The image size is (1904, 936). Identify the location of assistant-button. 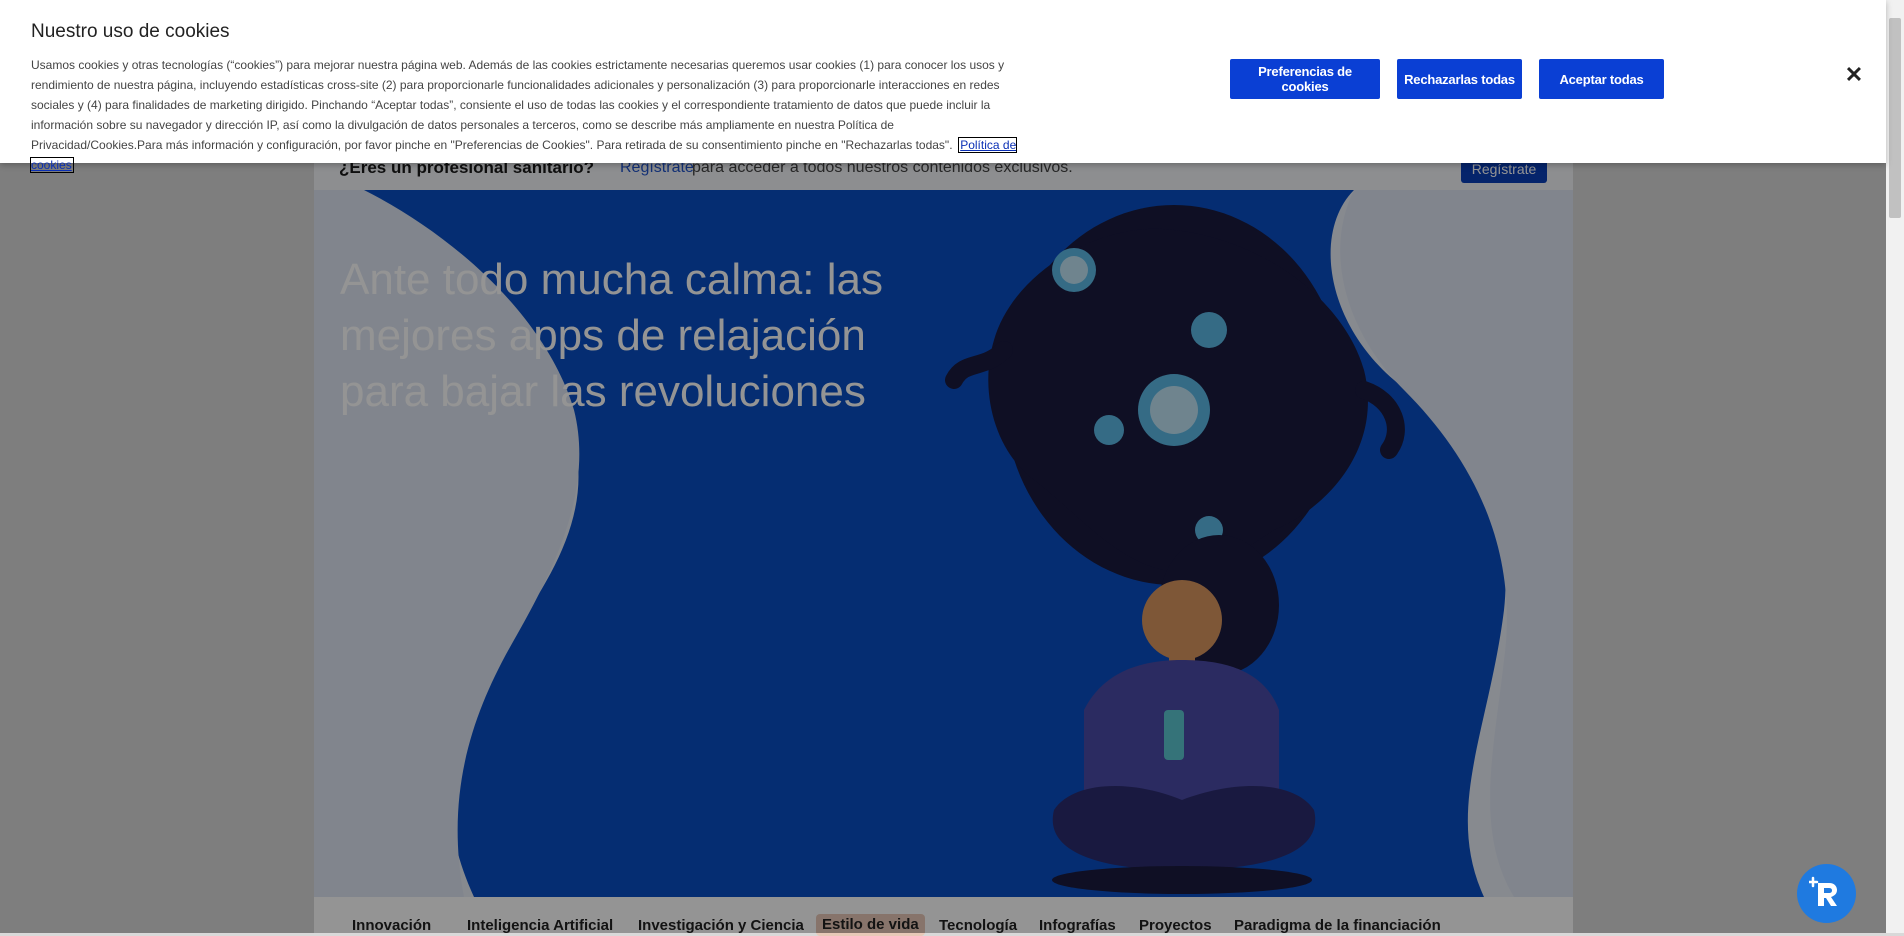
(1826, 893).